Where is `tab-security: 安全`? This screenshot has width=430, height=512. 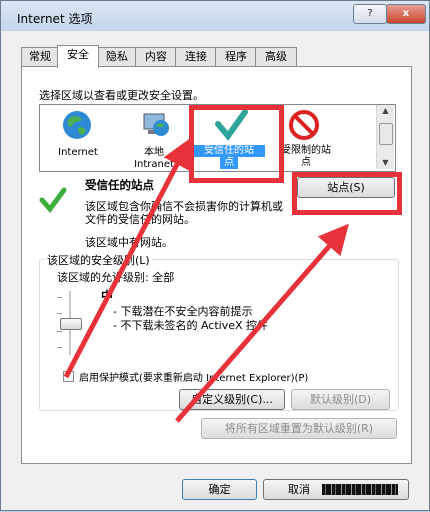
tab-security: 安全 is located at coordinates (78, 56).